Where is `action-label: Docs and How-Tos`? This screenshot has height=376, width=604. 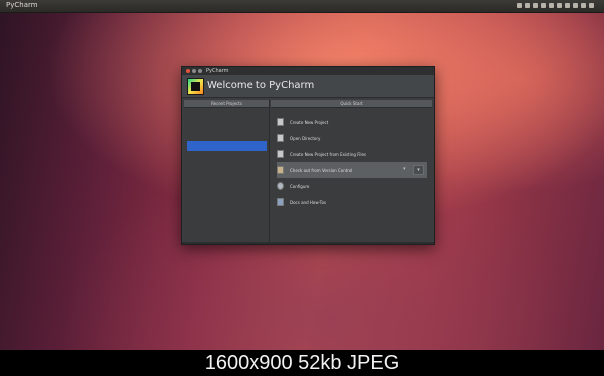 action-label: Docs and How-Tos is located at coordinates (308, 202).